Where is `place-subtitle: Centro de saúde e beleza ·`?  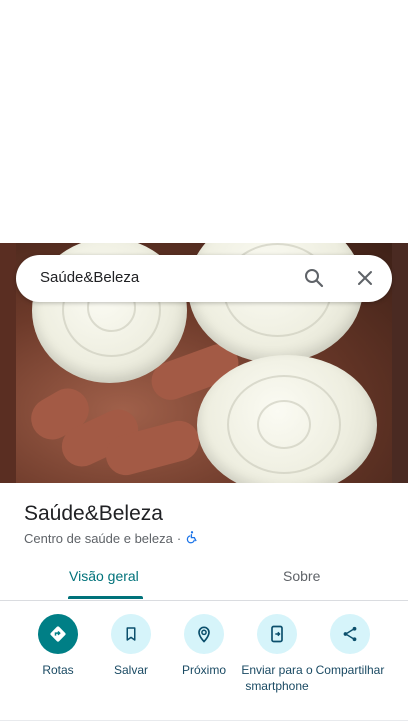
place-subtitle: Centro de saúde e beleza · is located at coordinates (111, 538).